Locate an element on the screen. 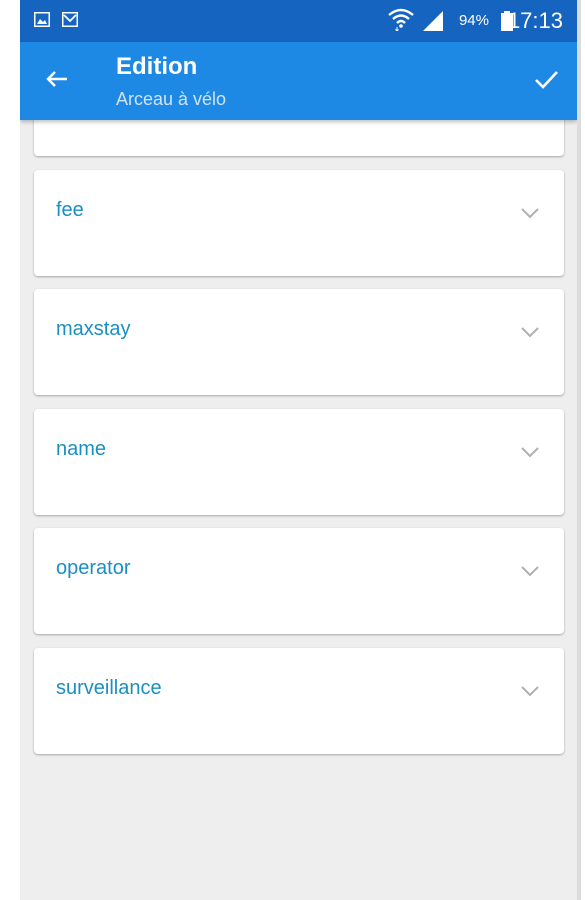 Image resolution: width=585 pixels, height=900 pixels. field-card-fee: fee is located at coordinates (299, 223).